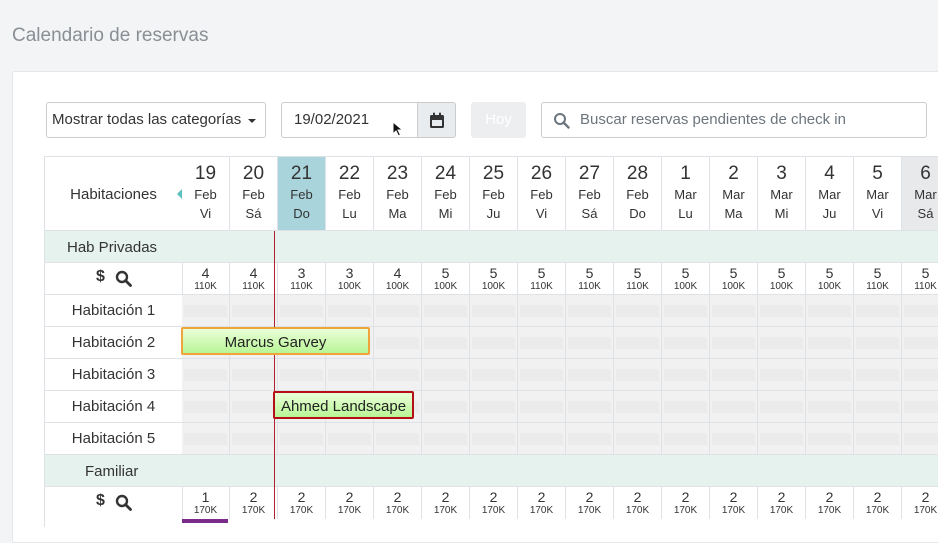  Describe the element at coordinates (734, 193) in the screenshot. I see `day-header: 2 Mar Ma` at that location.